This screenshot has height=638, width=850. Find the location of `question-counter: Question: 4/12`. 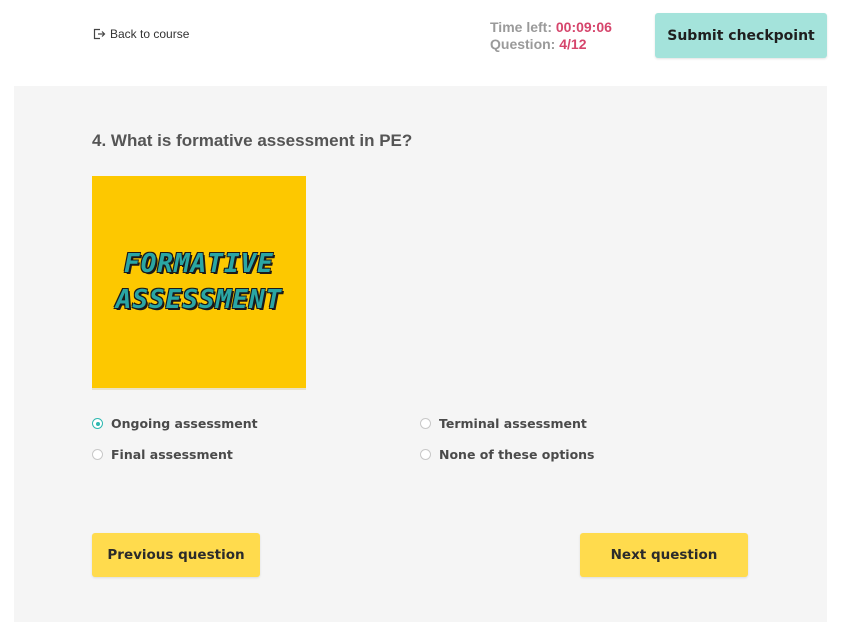

question-counter: Question: 4/12 is located at coordinates (551, 44).